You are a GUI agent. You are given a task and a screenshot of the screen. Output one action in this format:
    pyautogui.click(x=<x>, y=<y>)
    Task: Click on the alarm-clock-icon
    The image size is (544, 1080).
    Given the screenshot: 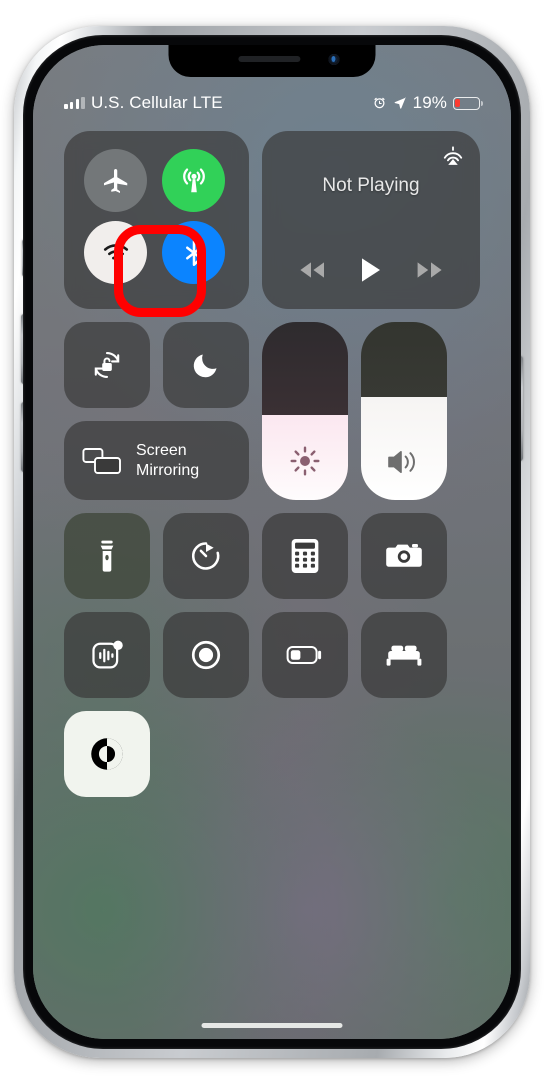 What is the action you would take?
    pyautogui.click(x=379, y=103)
    